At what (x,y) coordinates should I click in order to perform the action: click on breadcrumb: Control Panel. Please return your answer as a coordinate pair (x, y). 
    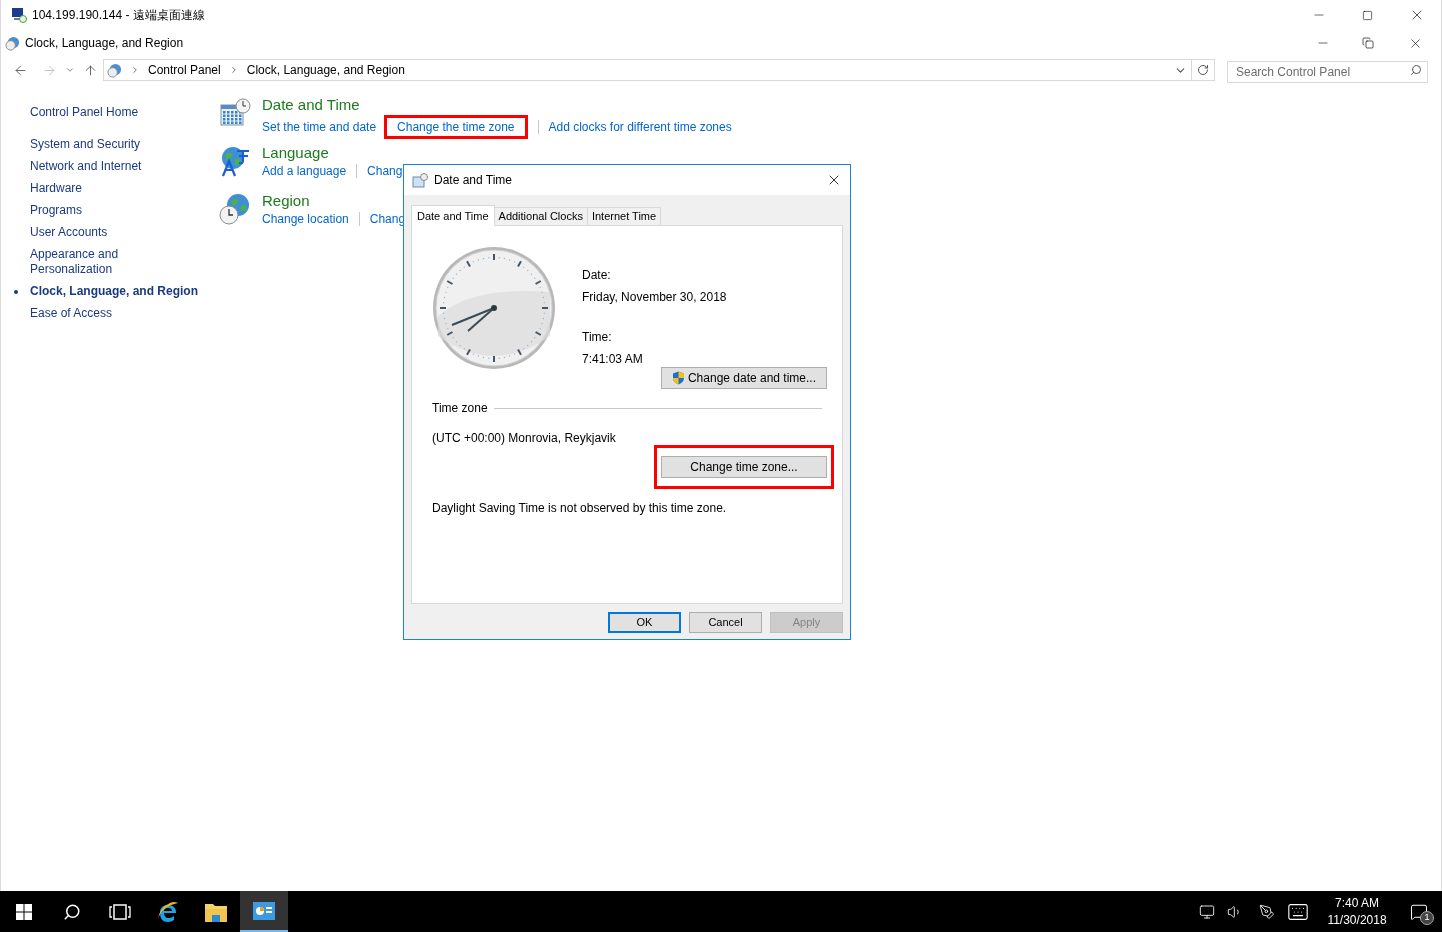
    Looking at the image, I should click on (184, 70).